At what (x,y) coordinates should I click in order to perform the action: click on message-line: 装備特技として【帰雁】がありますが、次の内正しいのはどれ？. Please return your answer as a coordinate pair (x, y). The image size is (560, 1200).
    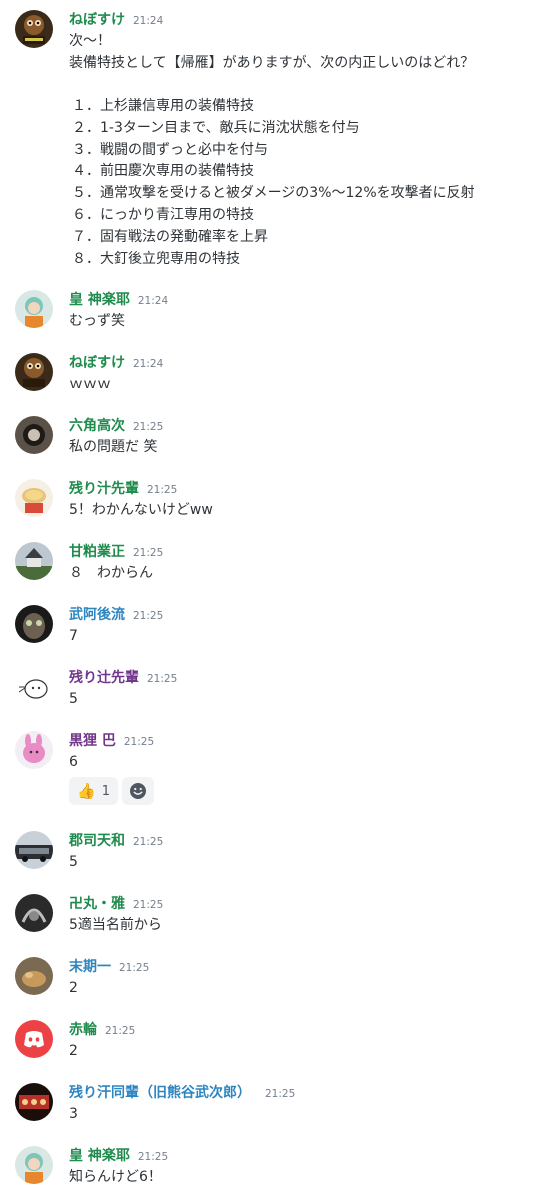
    Looking at the image, I should click on (272, 63).